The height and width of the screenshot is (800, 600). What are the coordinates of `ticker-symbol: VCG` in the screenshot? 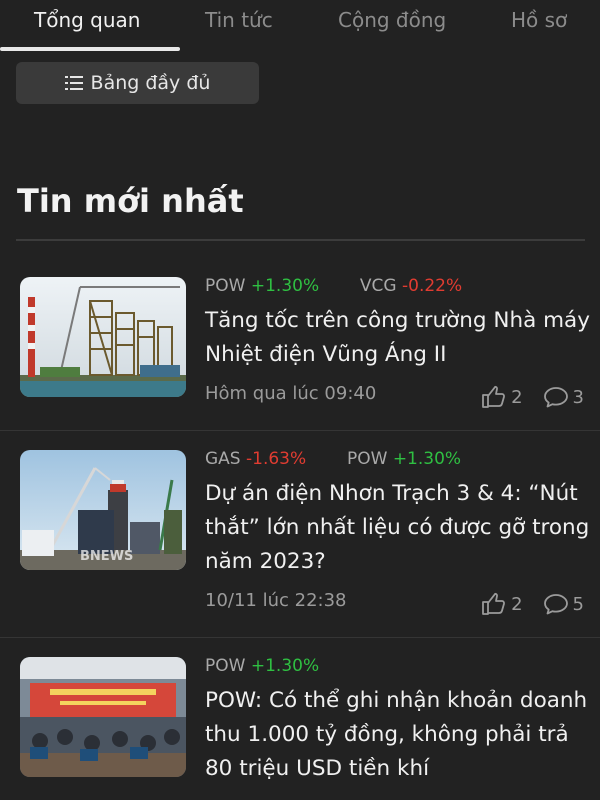 It's located at (378, 286).